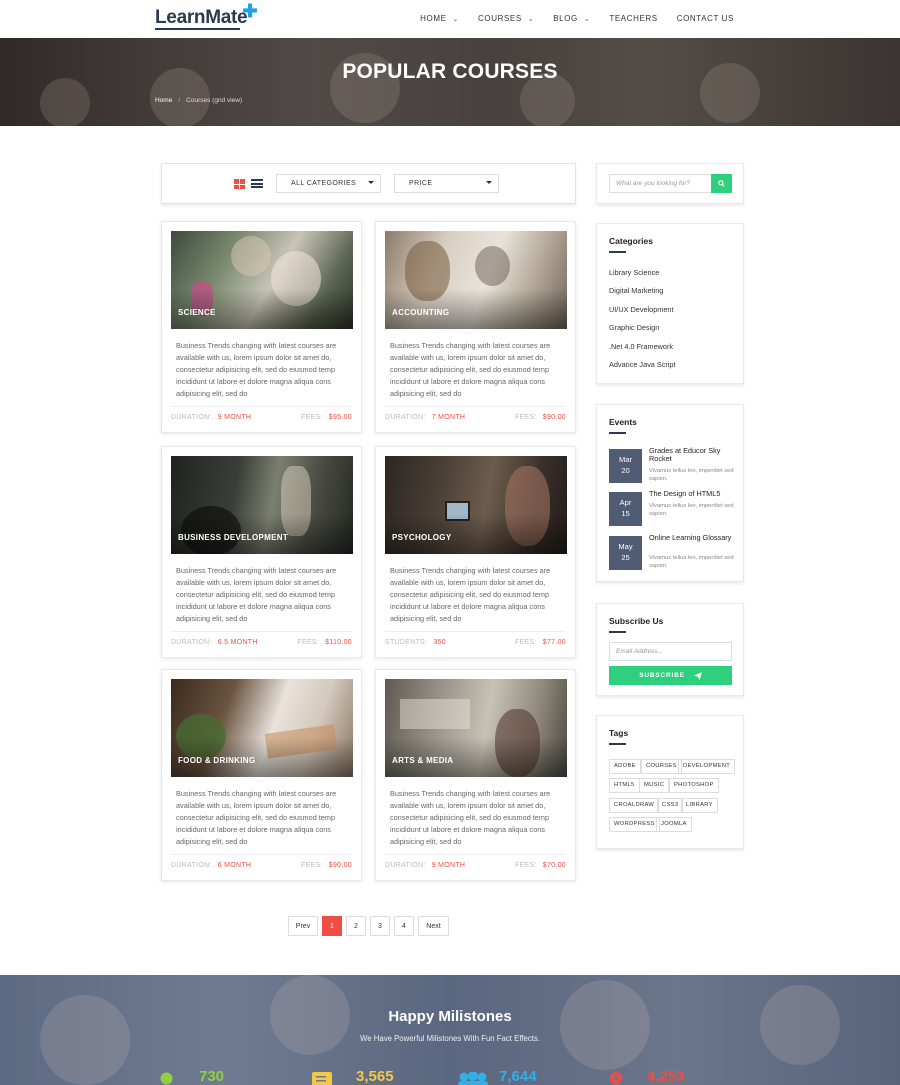  I want to click on circle-icon, so click(166, 1078).